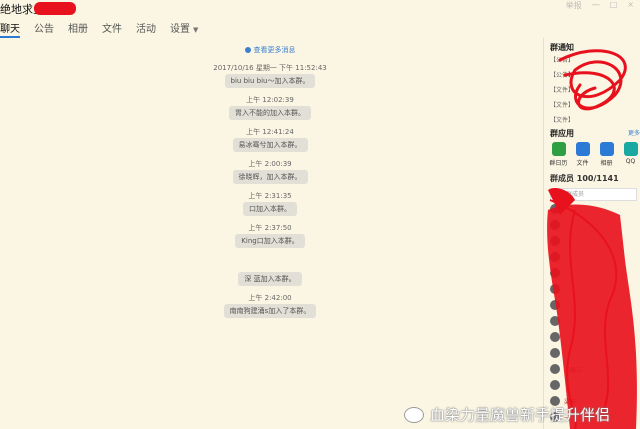  Describe the element at coordinates (606, 149) in the screenshot. I see `album-icon` at that location.